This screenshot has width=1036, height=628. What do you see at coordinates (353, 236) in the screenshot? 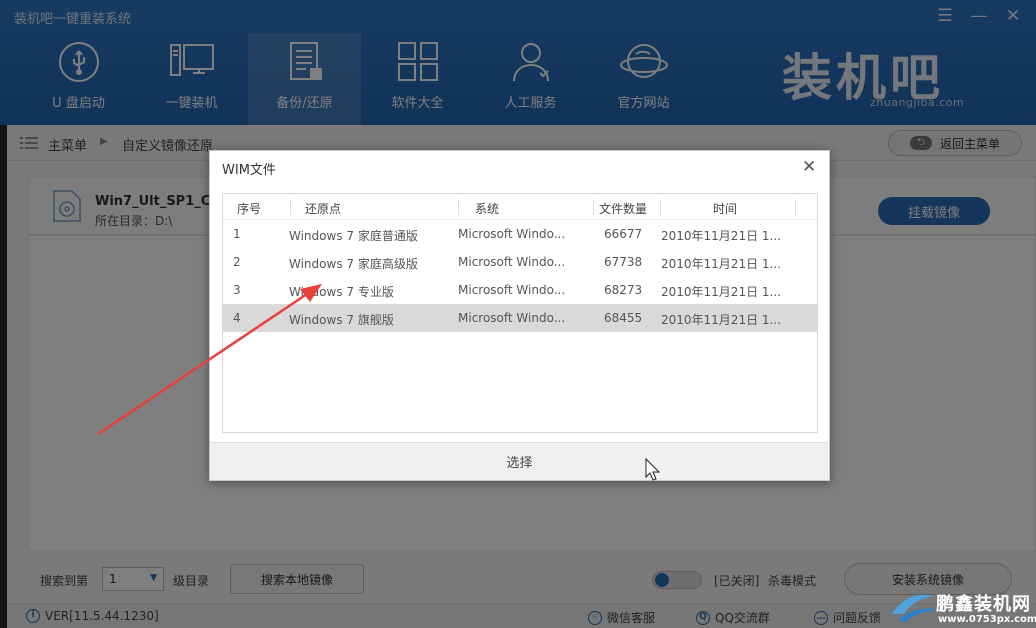
I see `row-restore-point: Windows 7 家庭普通版` at bounding box center [353, 236].